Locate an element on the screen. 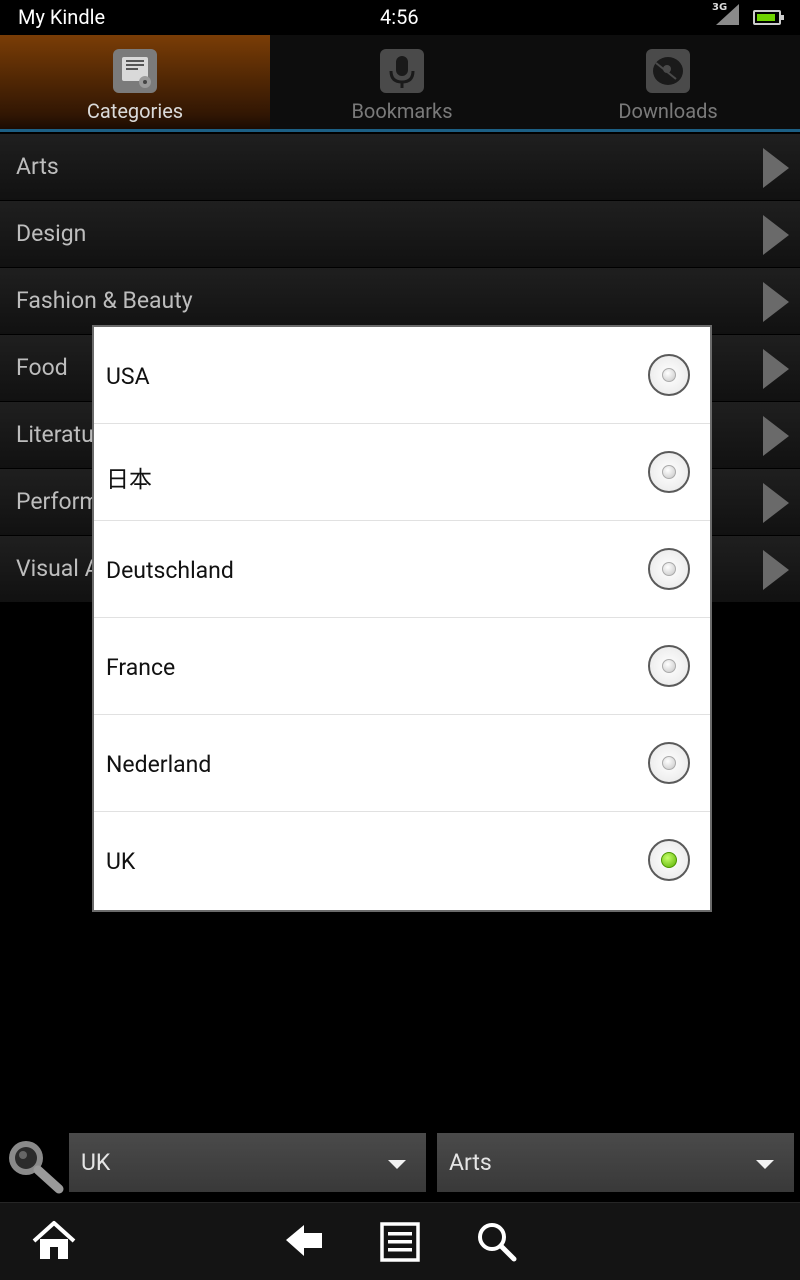 This screenshot has width=800, height=1280. category-label: Fashion & Beauty is located at coordinates (104, 300).